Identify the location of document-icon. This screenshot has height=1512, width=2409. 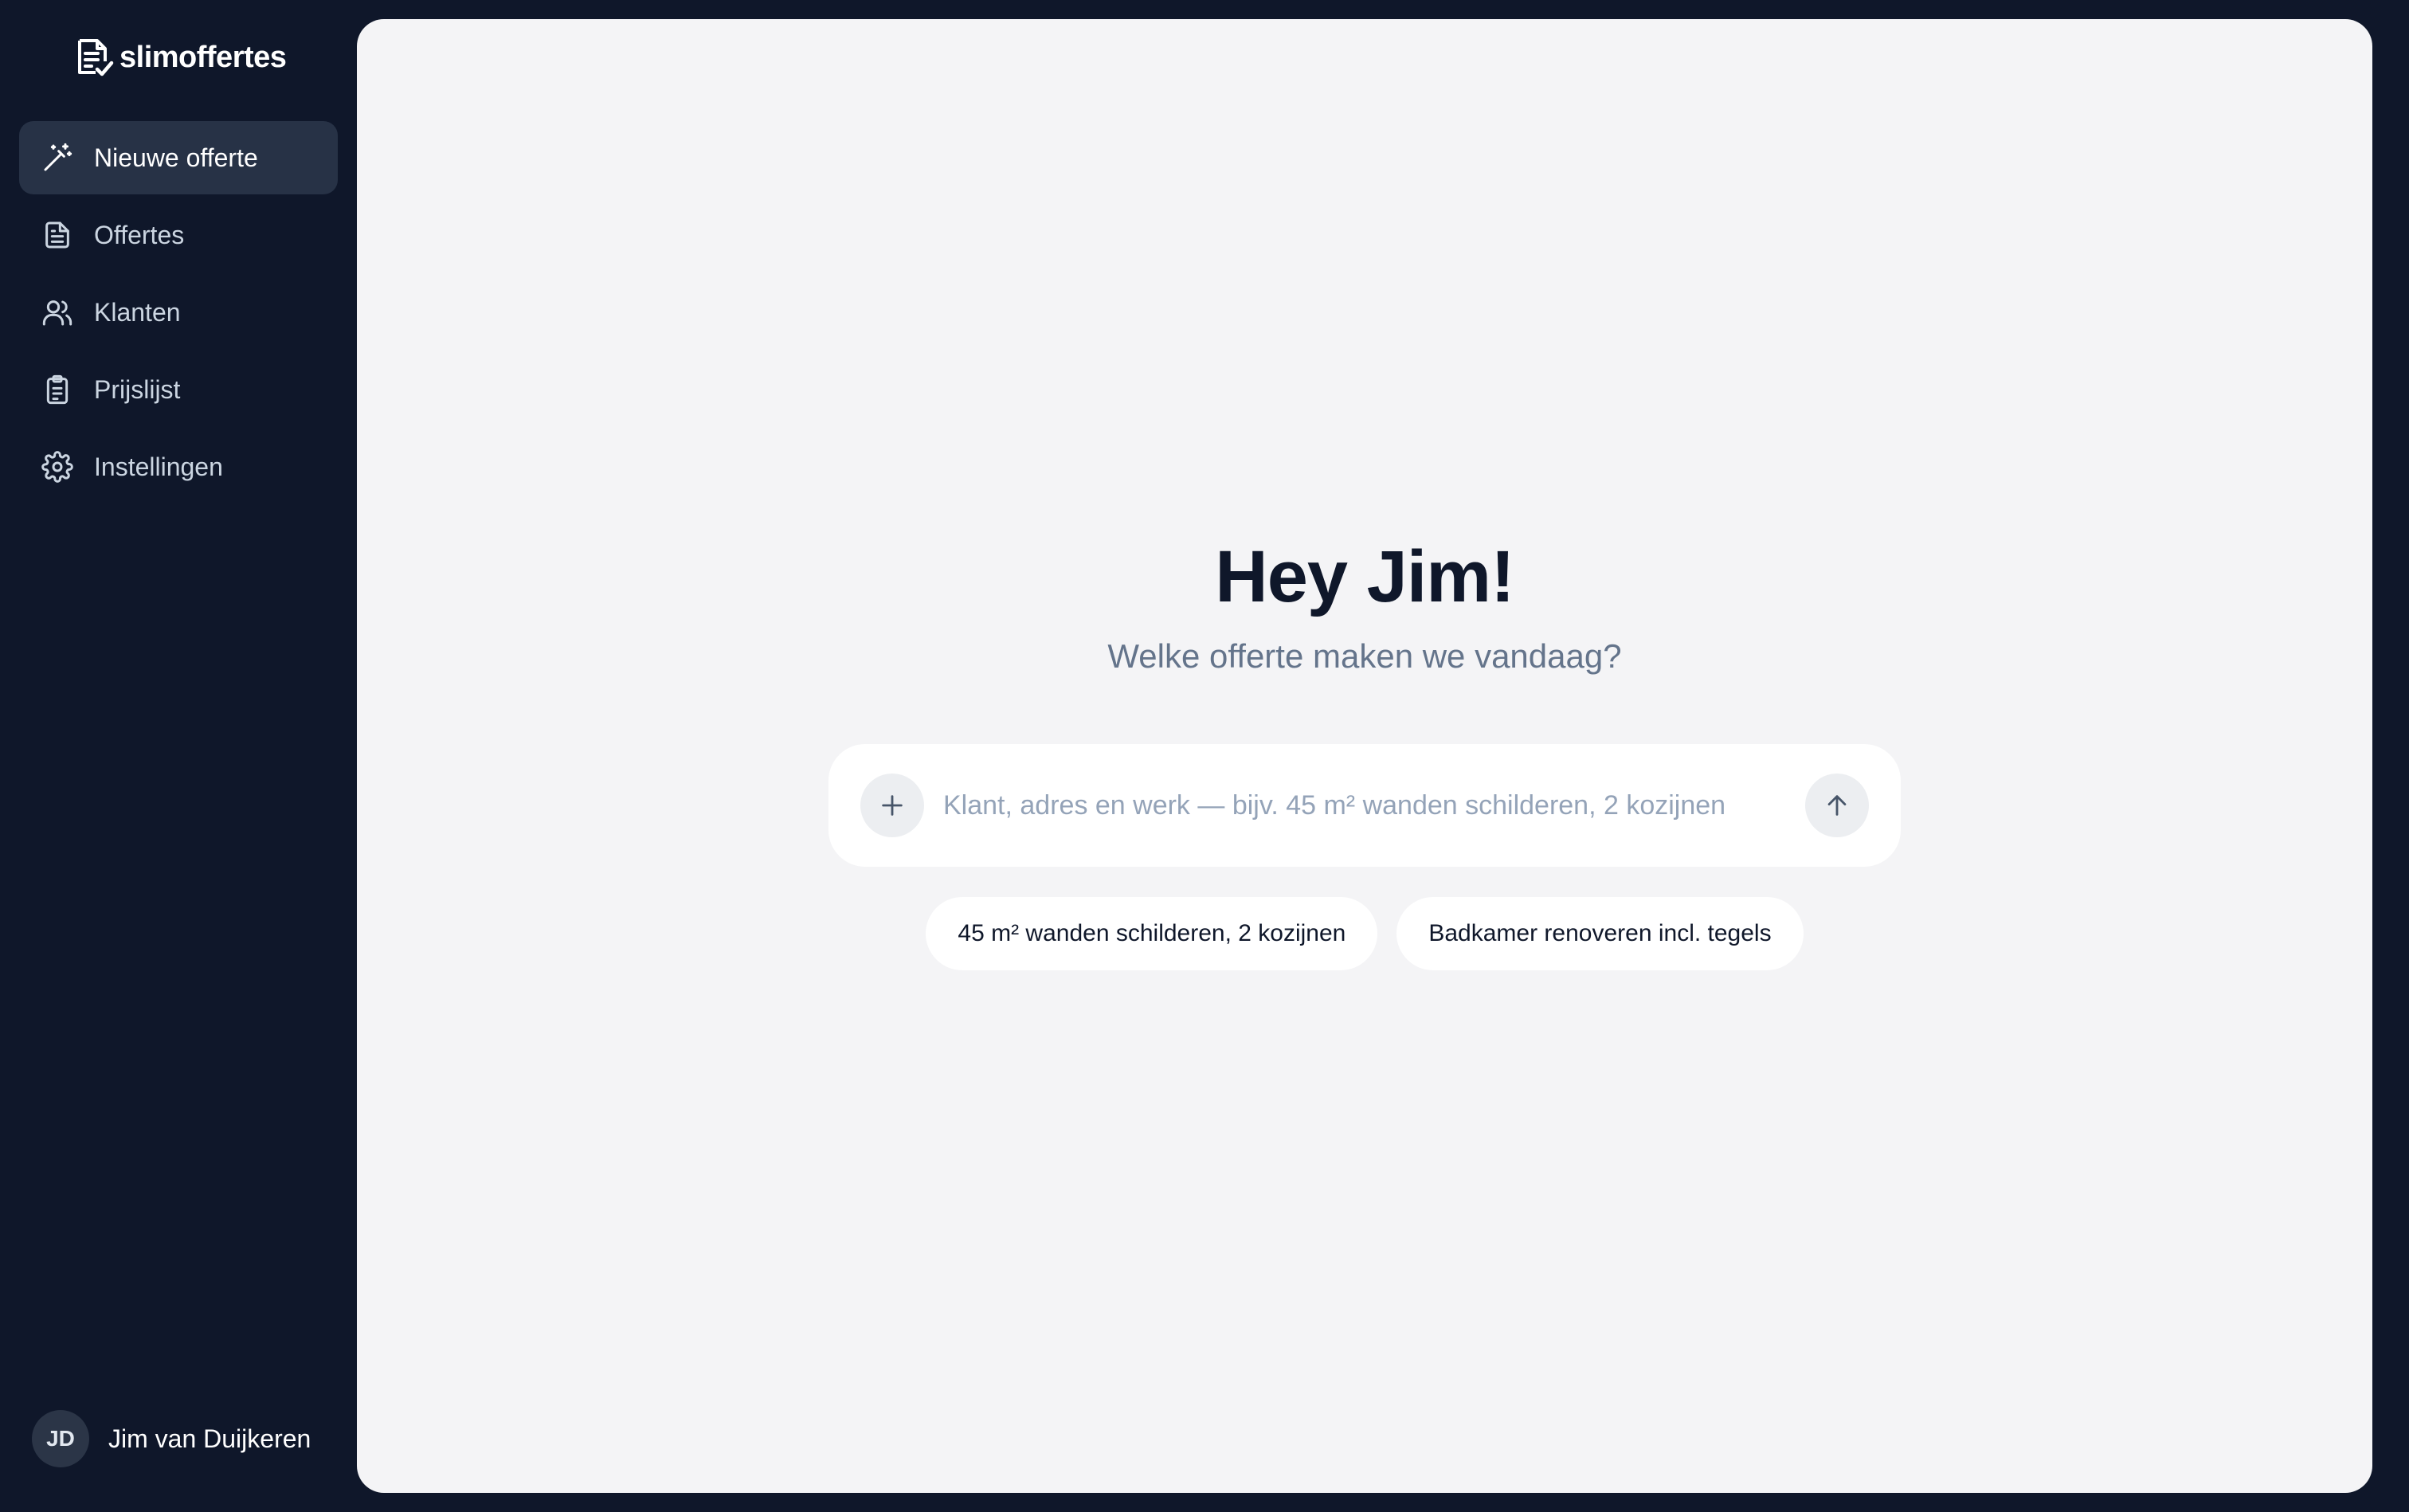
(57, 235).